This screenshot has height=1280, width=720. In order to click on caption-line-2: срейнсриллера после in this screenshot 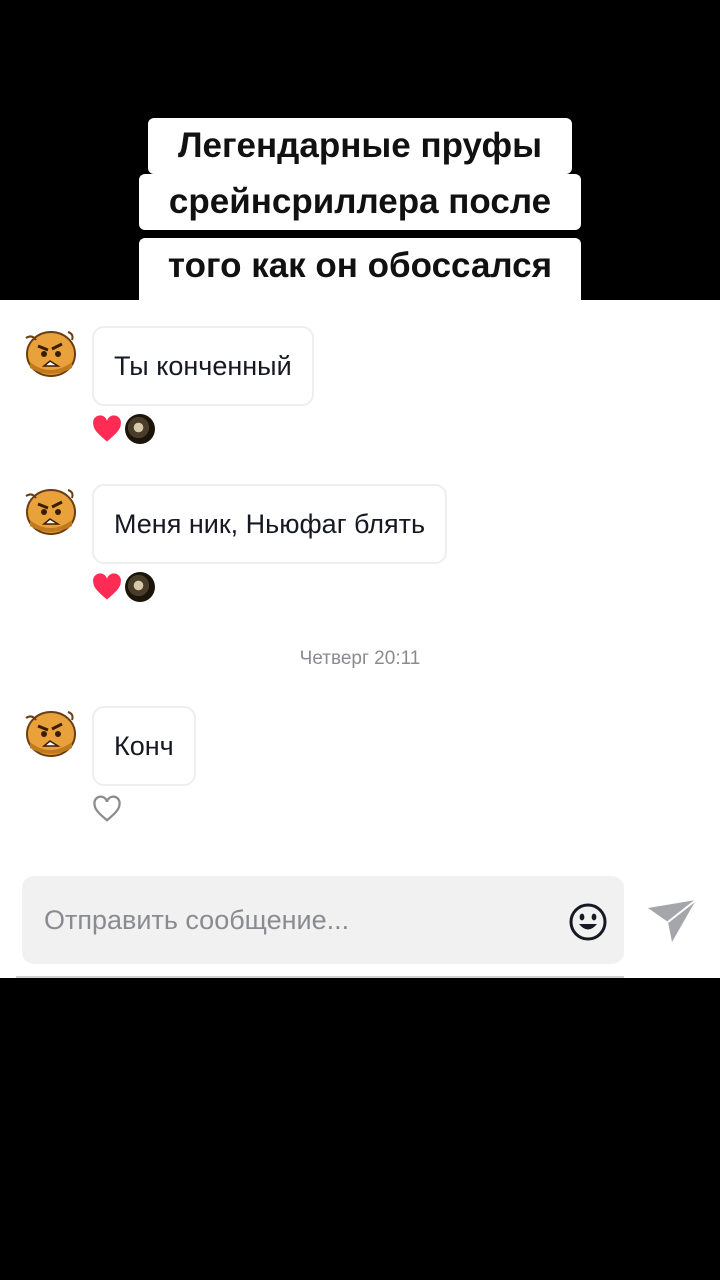, I will do `click(360, 202)`.